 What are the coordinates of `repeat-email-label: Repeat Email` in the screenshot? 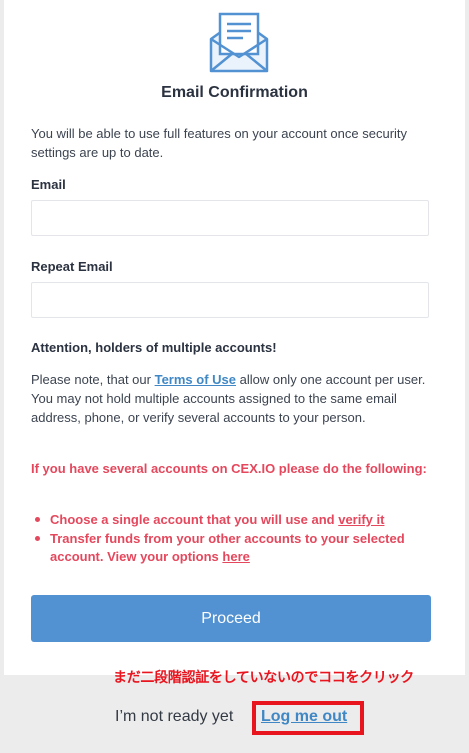 It's located at (72, 266).